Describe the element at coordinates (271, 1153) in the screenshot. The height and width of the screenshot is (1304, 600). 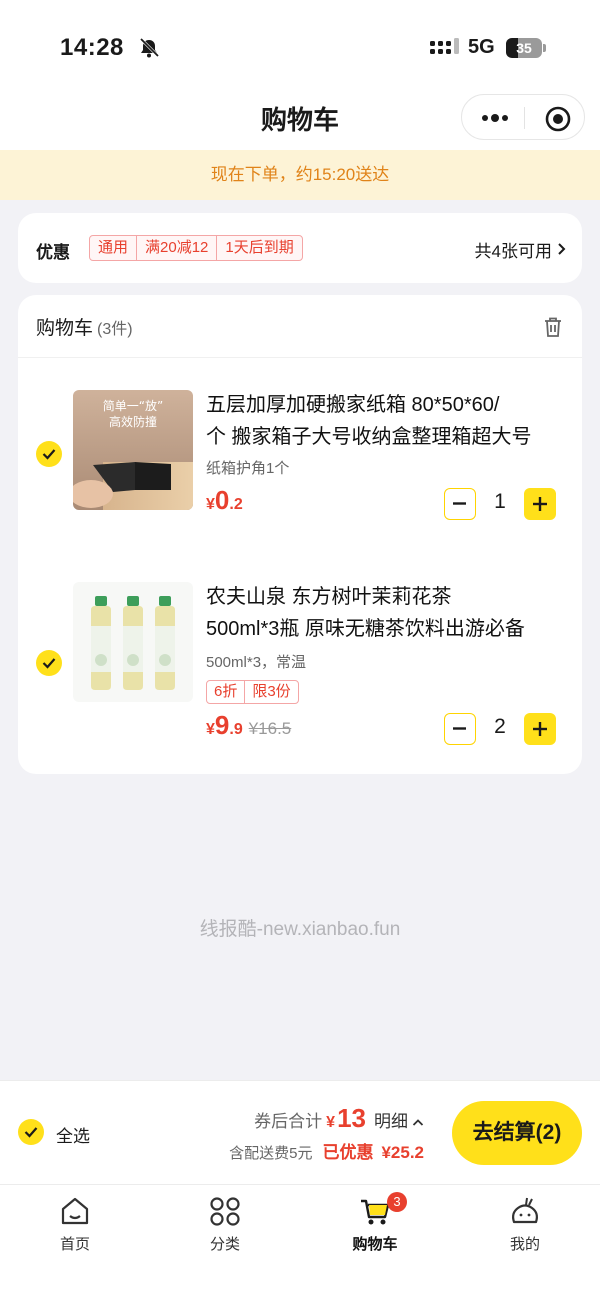
I see `shipping-fee: 含配送费5元` at that location.